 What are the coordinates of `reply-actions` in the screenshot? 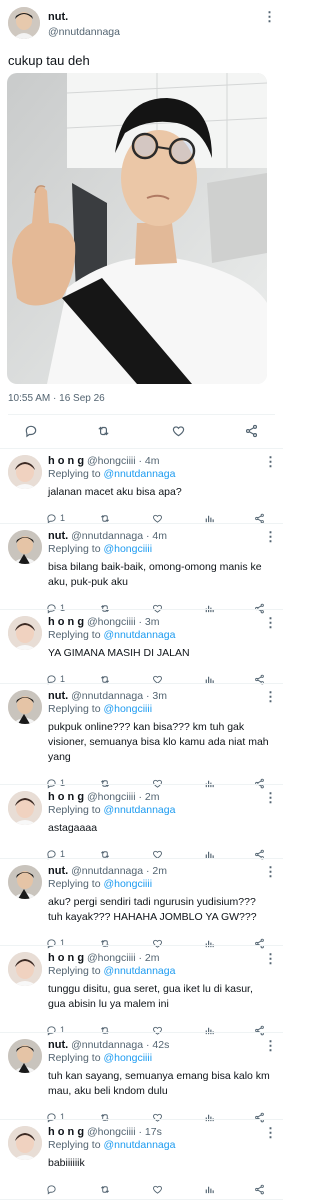 It's located at (159, 1189).